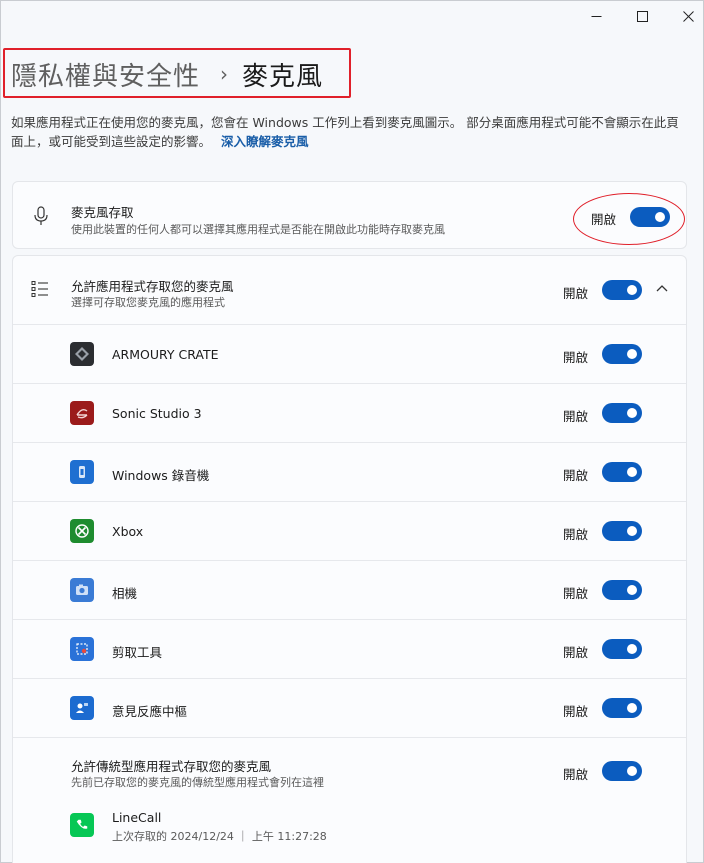 This screenshot has height=863, width=704. Describe the element at coordinates (82, 354) in the screenshot. I see `armoury-crate-icon` at that location.